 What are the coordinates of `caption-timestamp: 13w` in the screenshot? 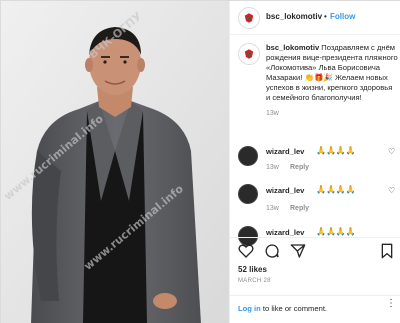 It's located at (272, 113).